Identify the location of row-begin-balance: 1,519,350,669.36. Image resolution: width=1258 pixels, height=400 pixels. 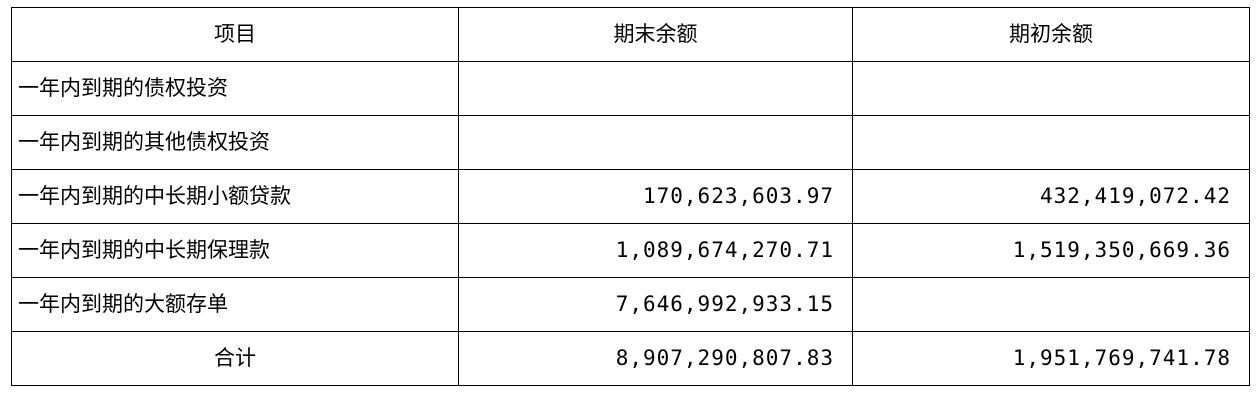
(1051, 250).